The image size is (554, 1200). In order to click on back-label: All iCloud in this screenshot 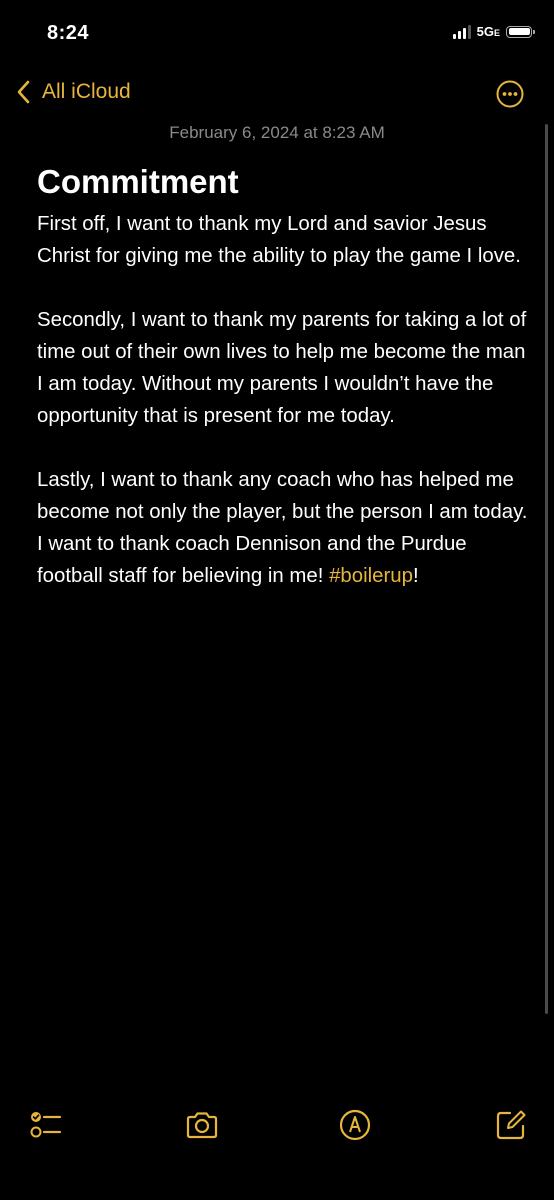, I will do `click(86, 91)`.